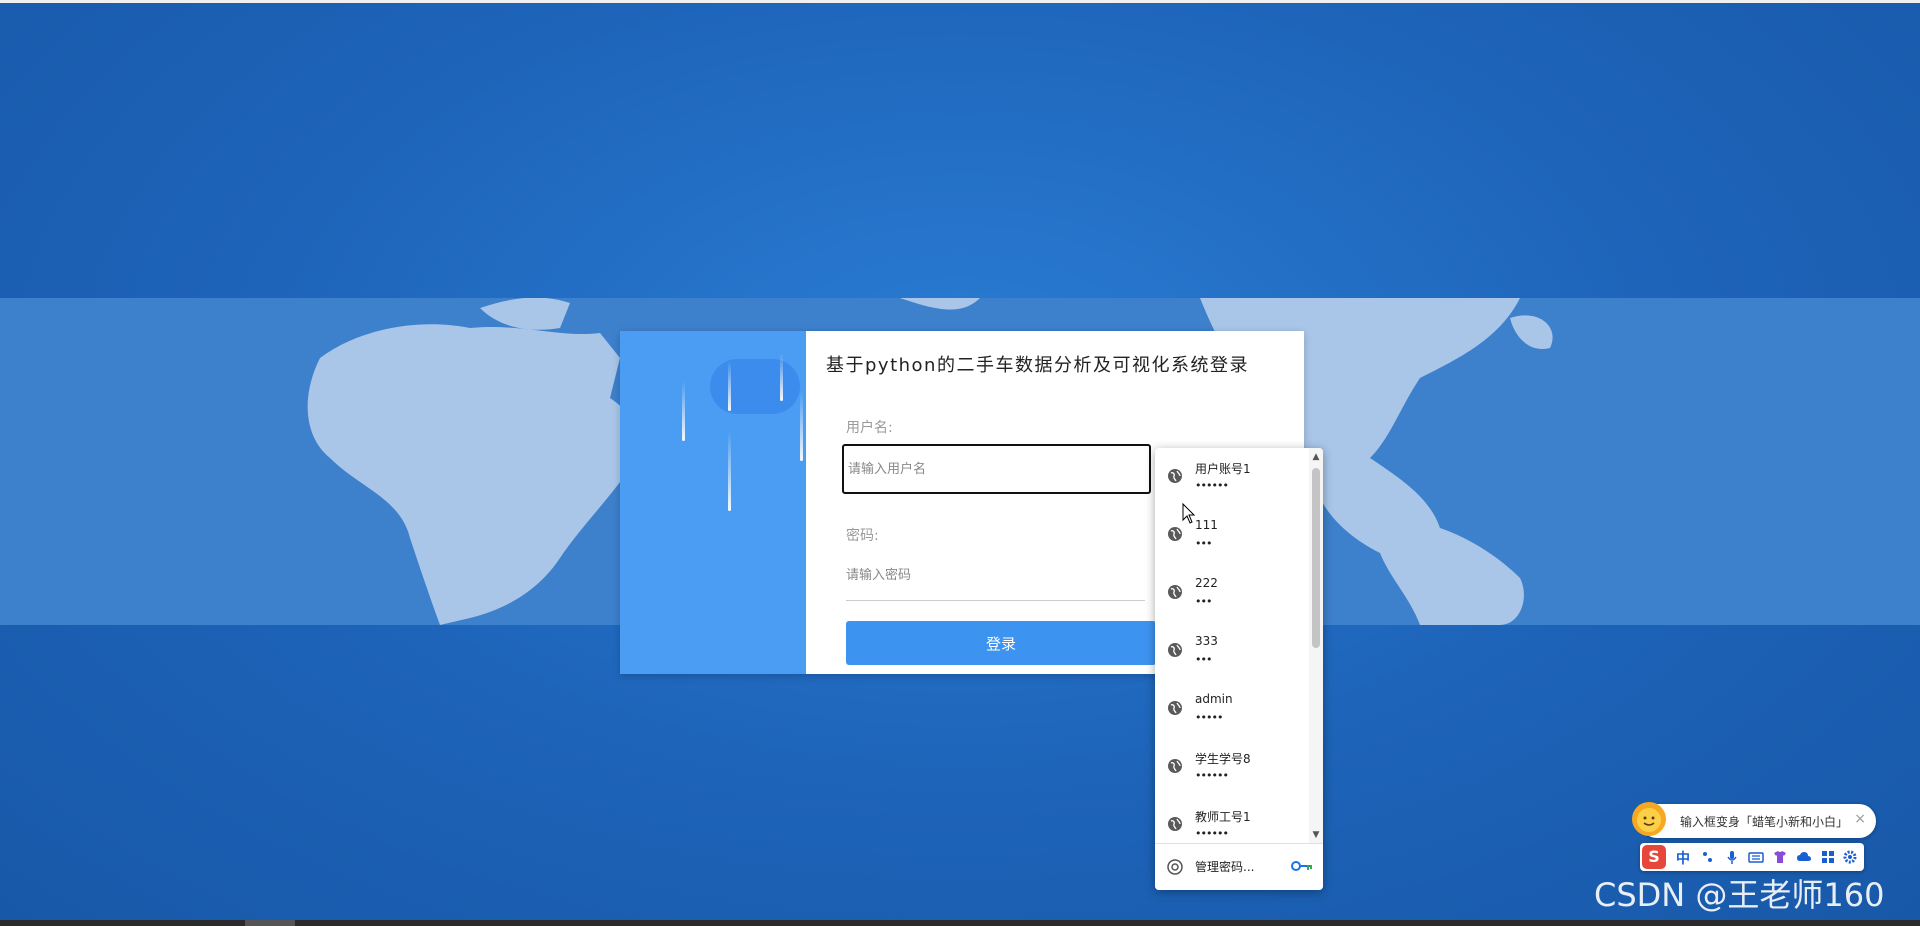 The image size is (1920, 926). What do you see at coordinates (1708, 857) in the screenshot?
I see `punctuation-icon` at bounding box center [1708, 857].